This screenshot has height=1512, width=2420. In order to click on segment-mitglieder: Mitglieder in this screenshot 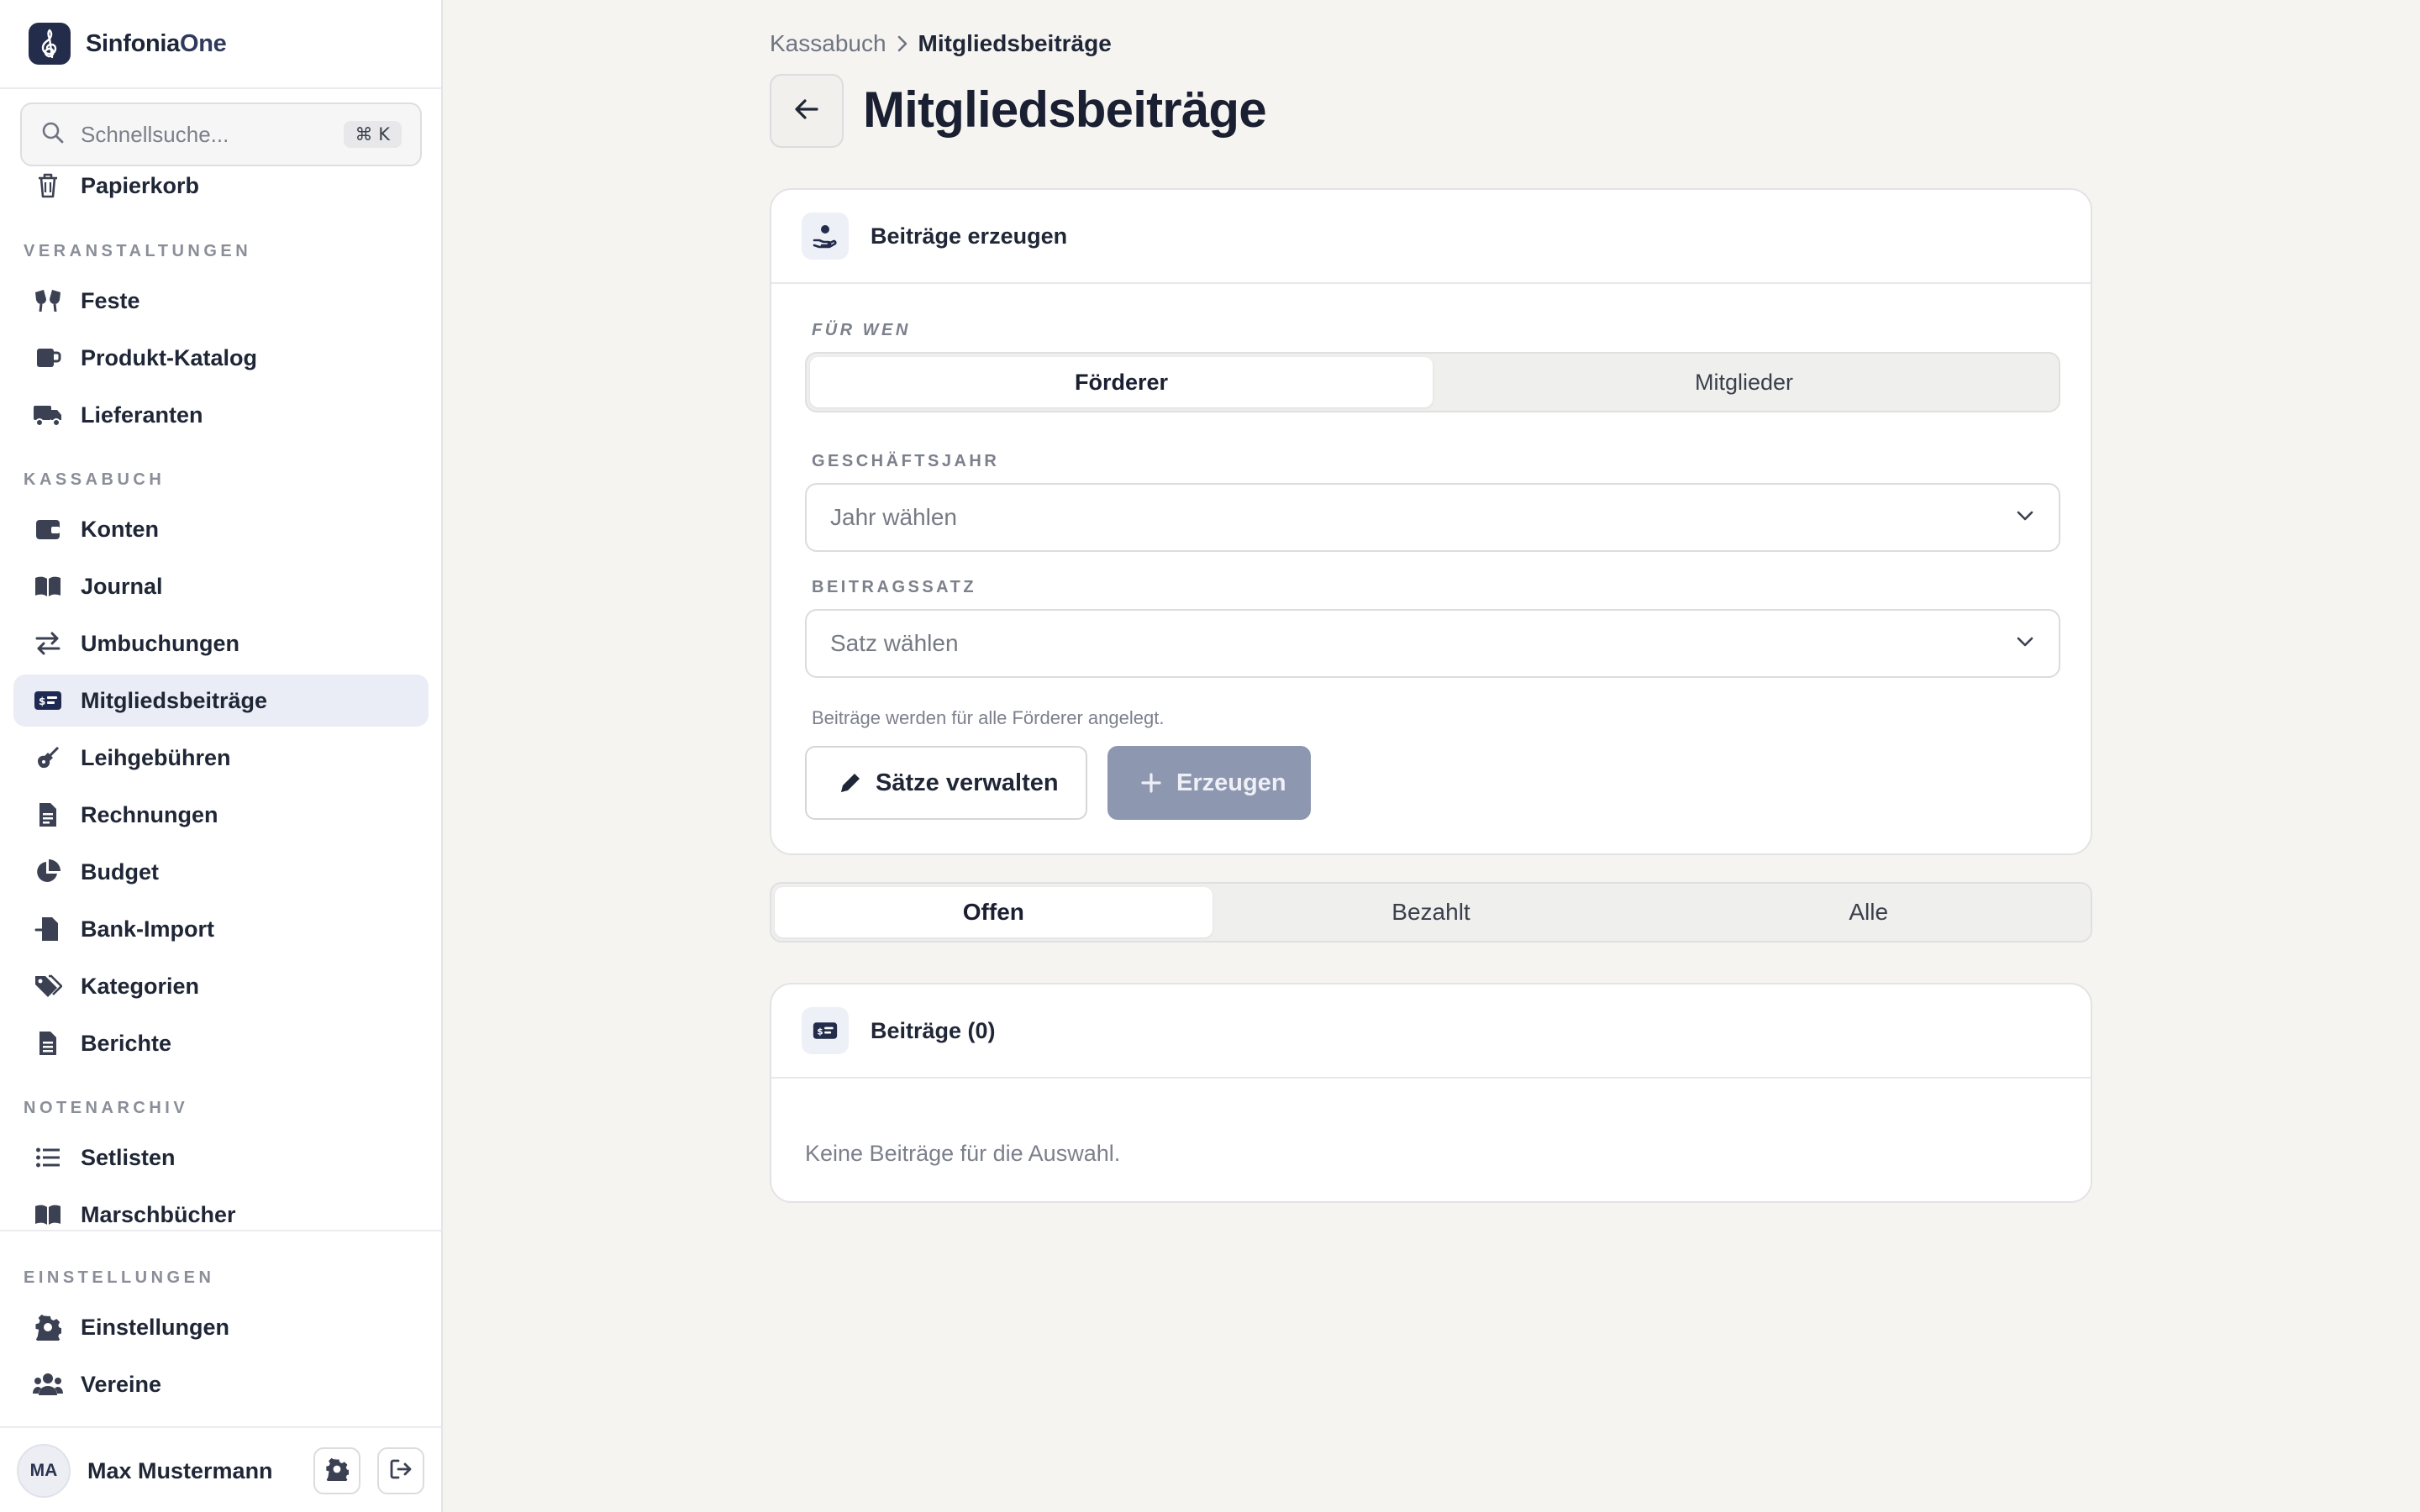, I will do `click(1744, 382)`.